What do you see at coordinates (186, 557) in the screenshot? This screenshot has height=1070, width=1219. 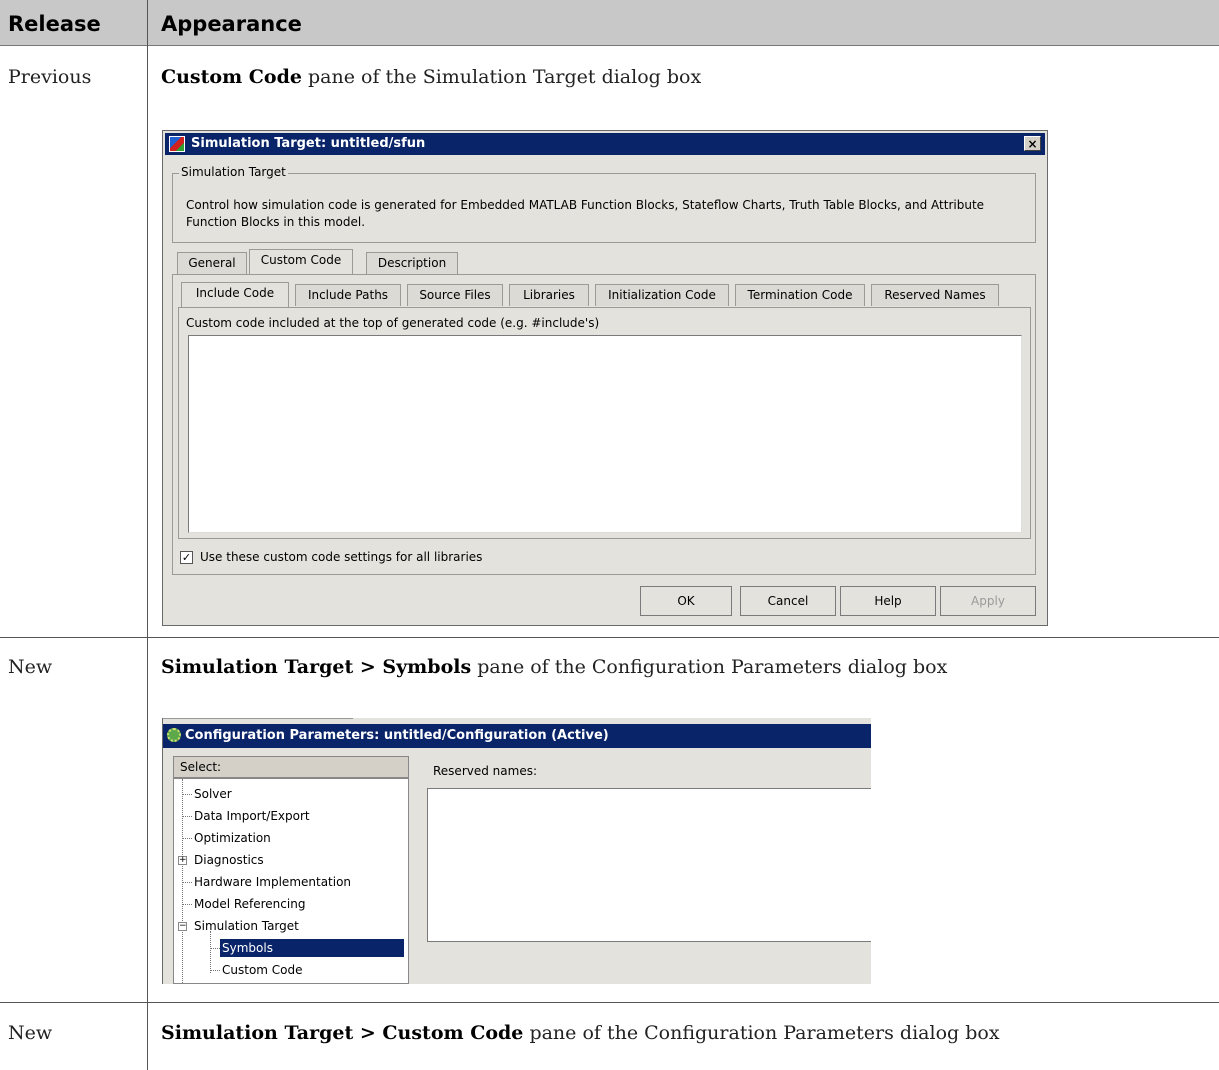 I see `use-settings-checkbox: ✓` at bounding box center [186, 557].